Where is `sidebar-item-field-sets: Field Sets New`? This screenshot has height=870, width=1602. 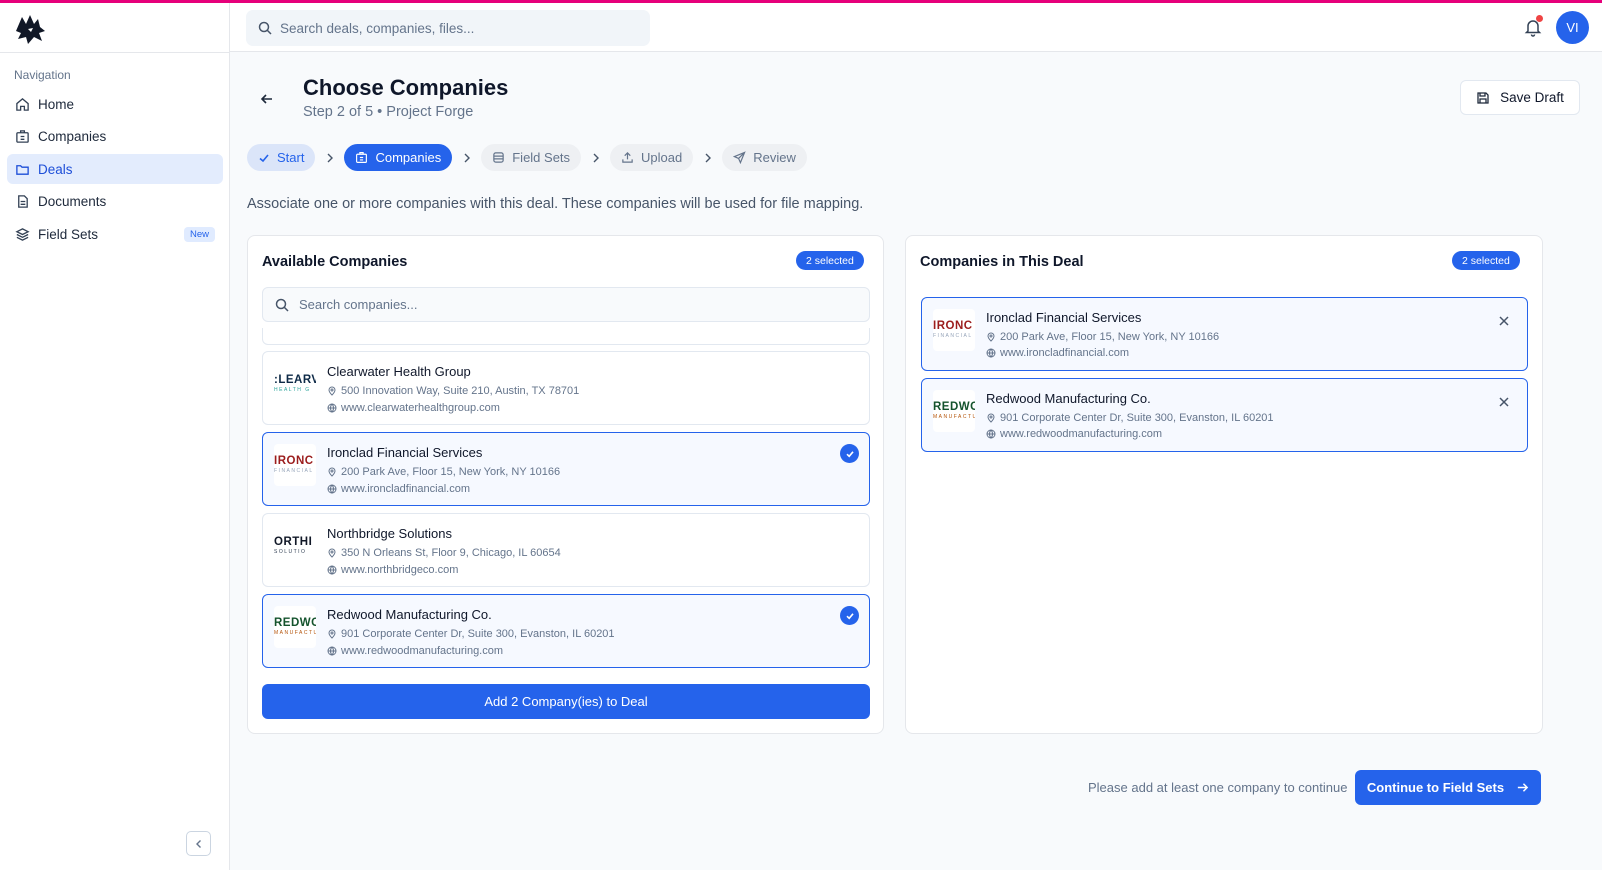
sidebar-item-field-sets: Field Sets New is located at coordinates (115, 234).